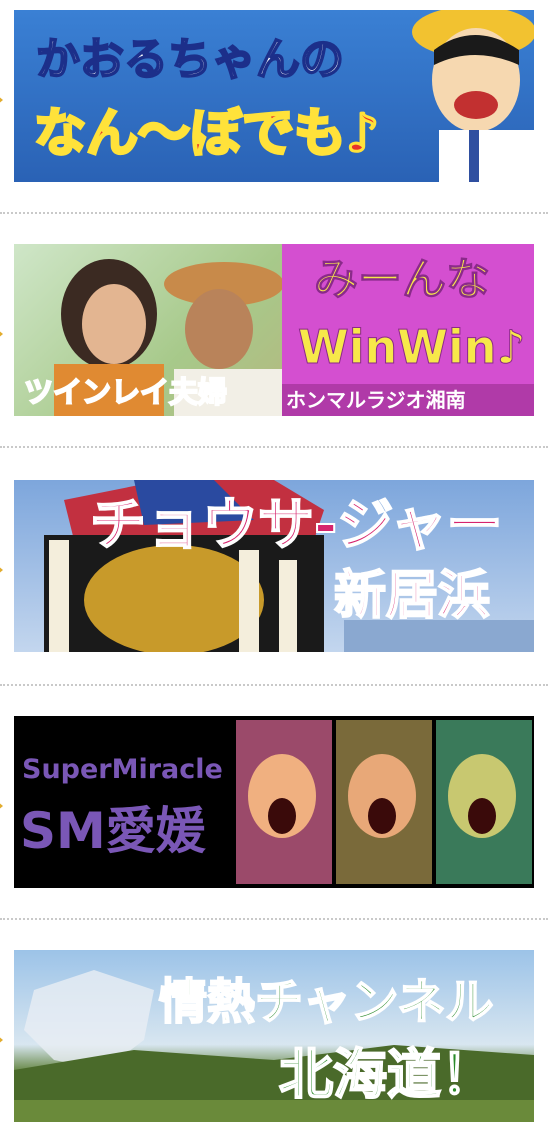  I want to click on banner-winwin-link: みーんな WinWin♪ ホンマルラジオ湘南 ツインレイ夫婦, so click(274, 330).